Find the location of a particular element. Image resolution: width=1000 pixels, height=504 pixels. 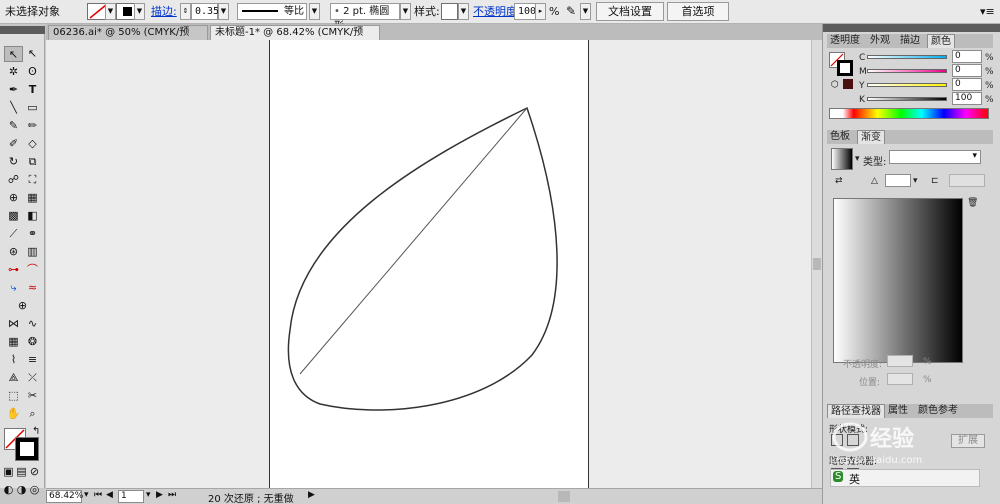

tab-stroke: 描边 is located at coordinates (910, 41).